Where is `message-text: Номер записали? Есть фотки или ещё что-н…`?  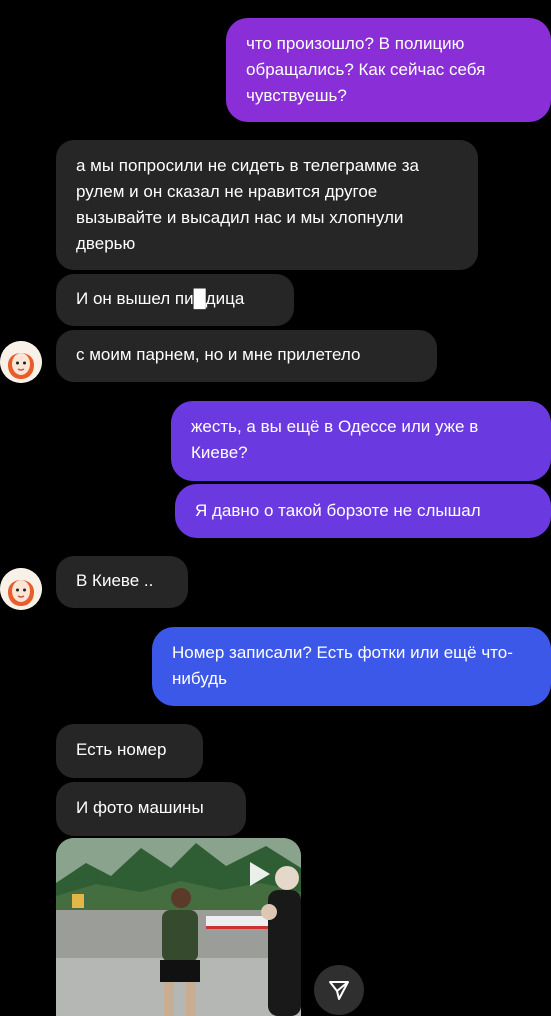 message-text: Номер записали? Есть фотки или ещё что-н… is located at coordinates (342, 665).